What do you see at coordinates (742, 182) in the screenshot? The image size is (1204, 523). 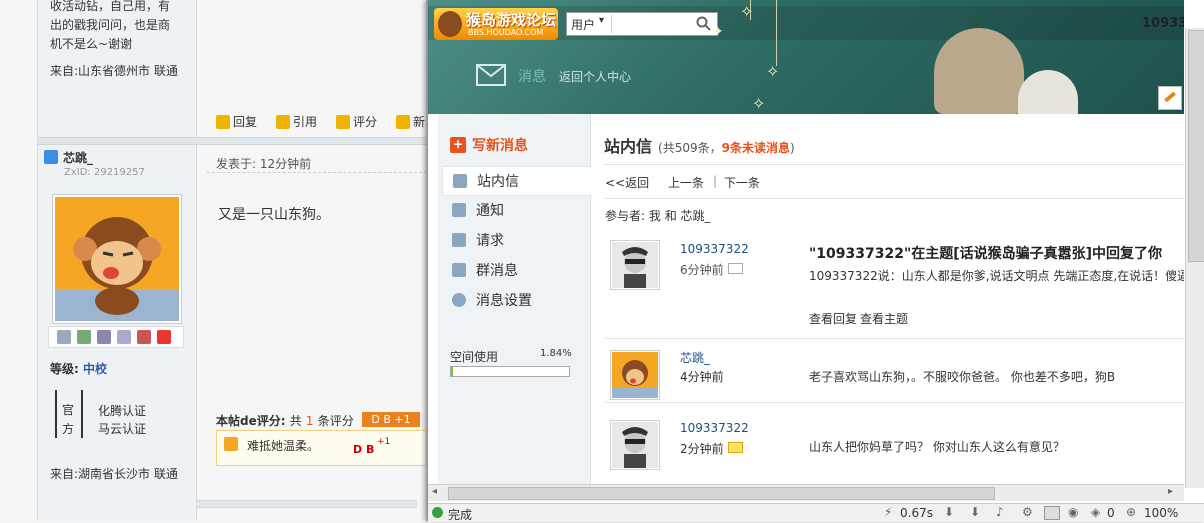 I see `next-link: 下一条` at bounding box center [742, 182].